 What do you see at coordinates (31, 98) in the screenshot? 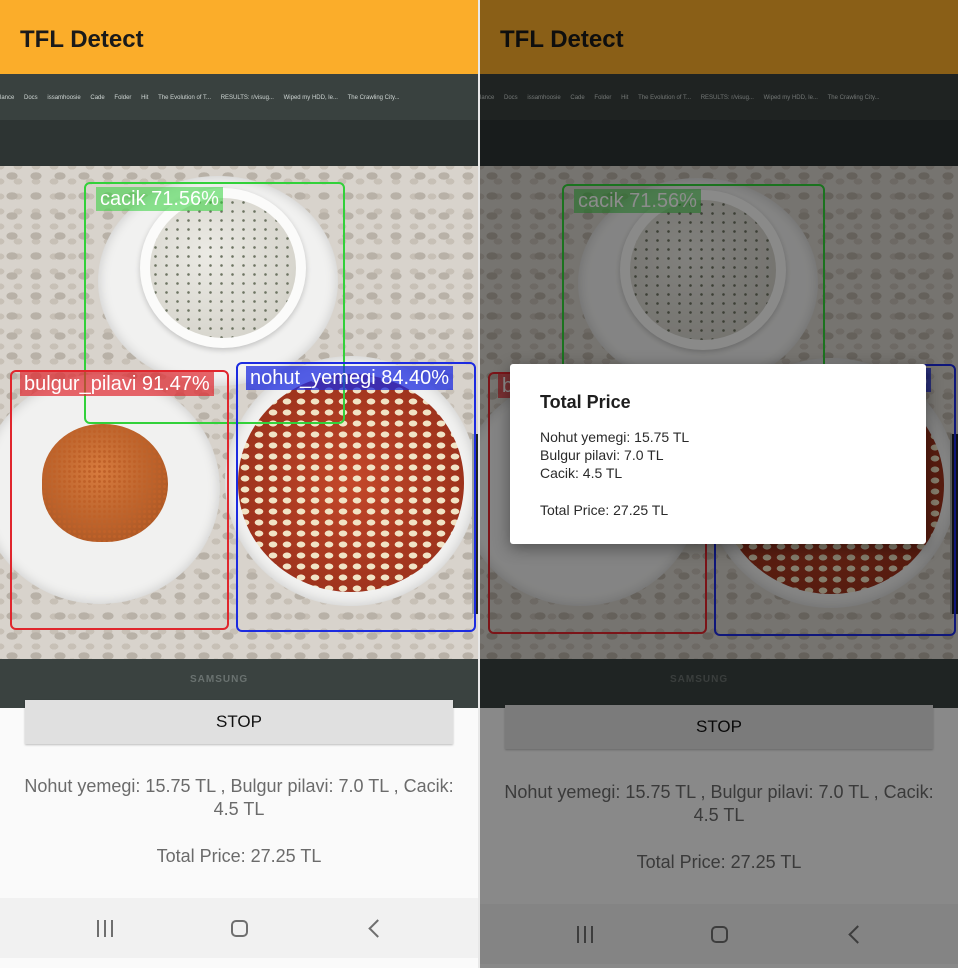
I see `bookmark: Docs` at bounding box center [31, 98].